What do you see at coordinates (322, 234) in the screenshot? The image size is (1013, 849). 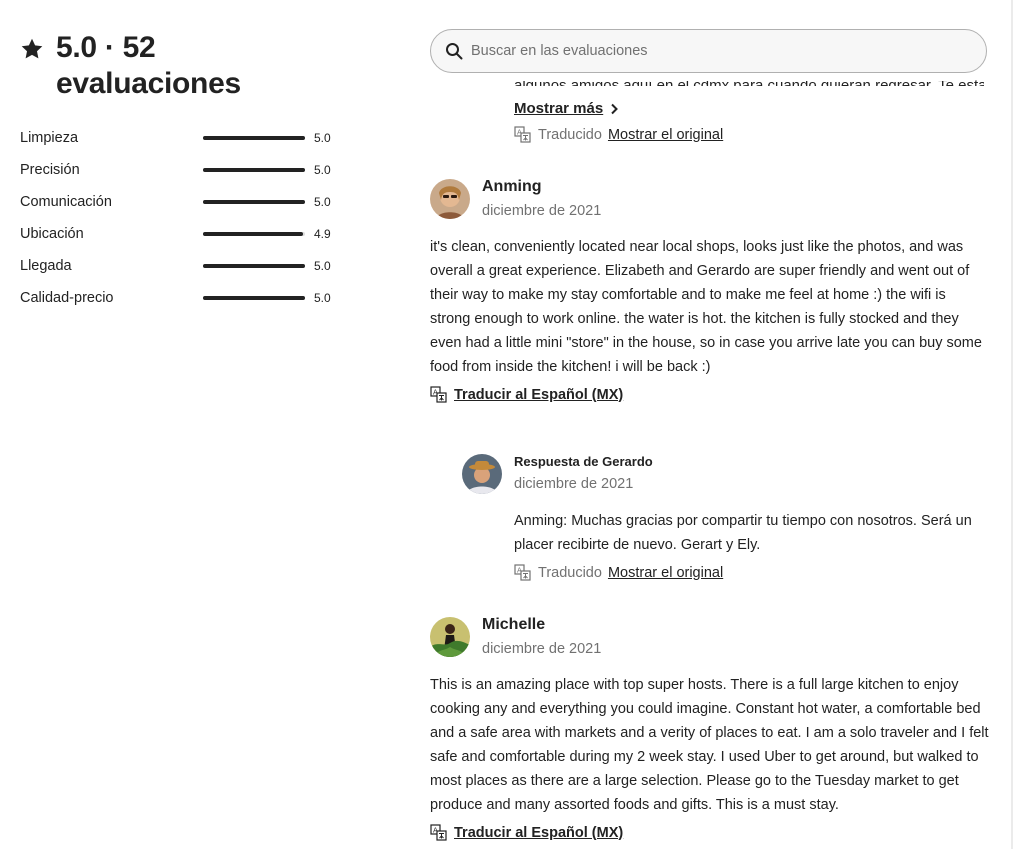 I see `category-value: 4.9` at bounding box center [322, 234].